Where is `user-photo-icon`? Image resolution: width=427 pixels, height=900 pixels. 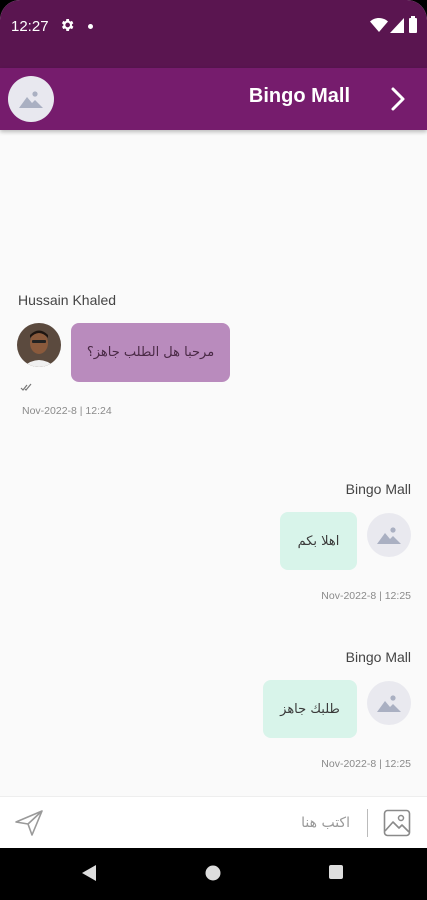 user-photo-icon is located at coordinates (39, 345).